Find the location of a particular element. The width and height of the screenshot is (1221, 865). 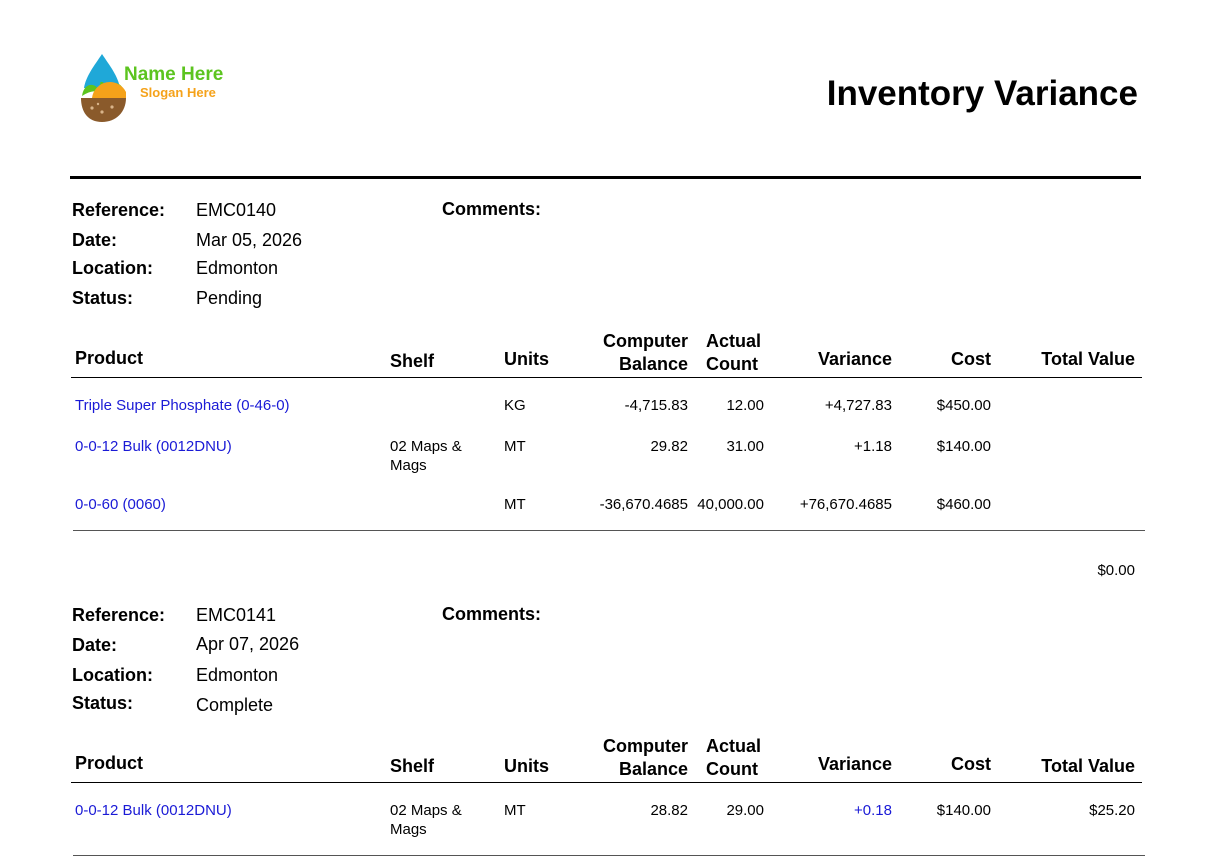

reference-value: EMC0141 is located at coordinates (236, 615).